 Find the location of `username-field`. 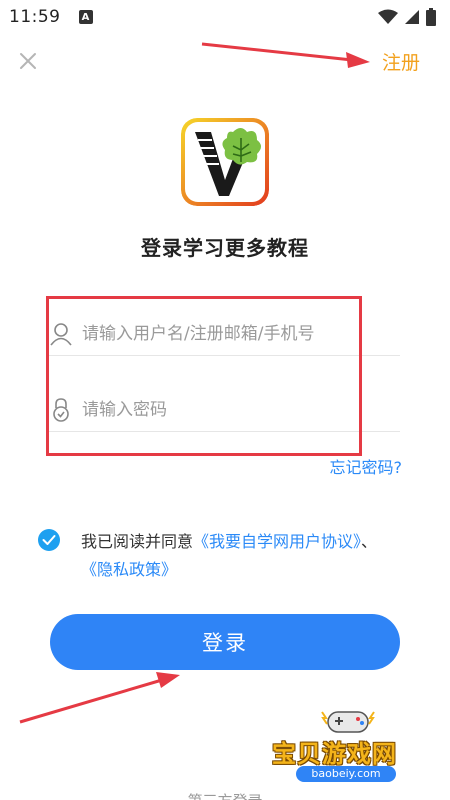

username-field is located at coordinates (224, 334).